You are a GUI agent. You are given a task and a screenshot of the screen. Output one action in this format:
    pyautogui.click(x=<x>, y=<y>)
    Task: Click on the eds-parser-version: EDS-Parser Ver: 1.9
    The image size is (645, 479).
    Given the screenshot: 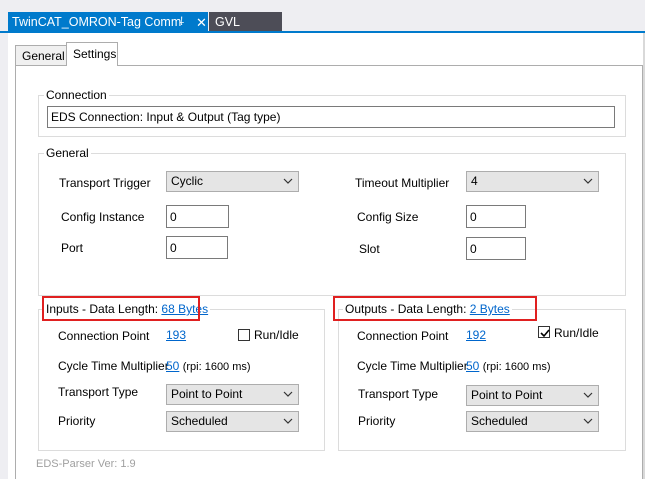 What is the action you would take?
    pyautogui.click(x=86, y=464)
    